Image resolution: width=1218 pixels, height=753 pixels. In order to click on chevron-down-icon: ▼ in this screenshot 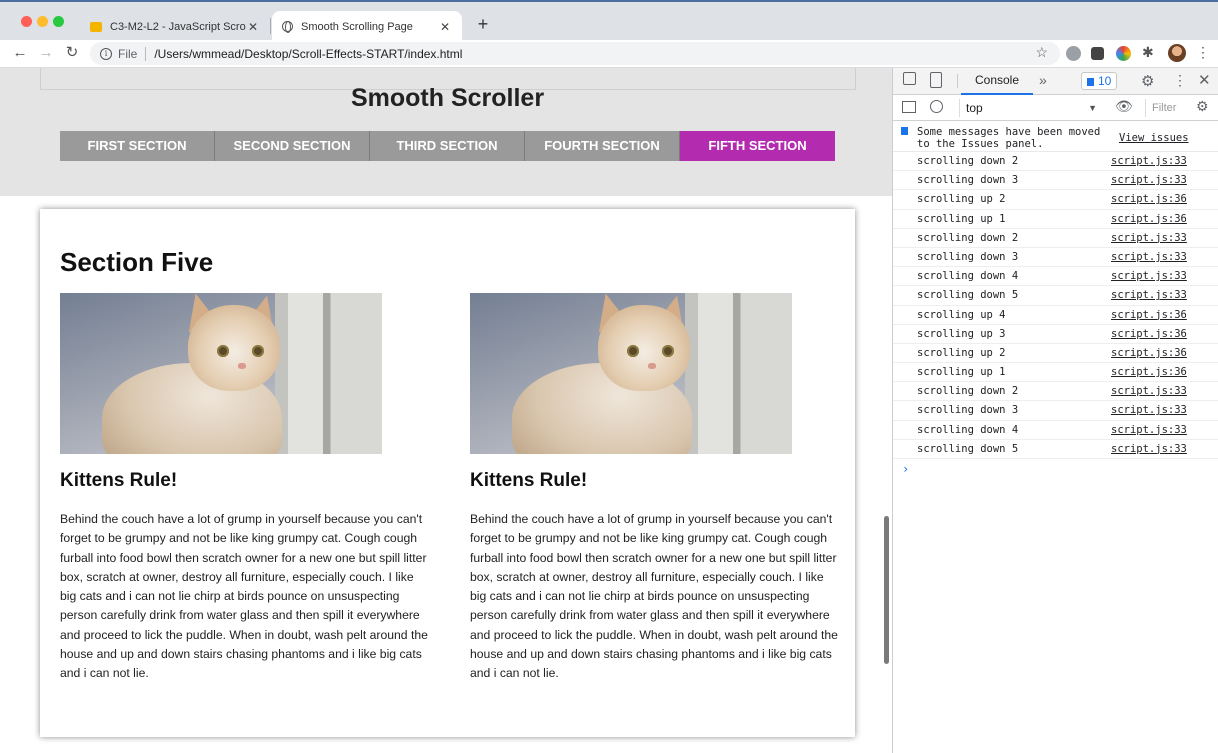, I will do `click(1092, 108)`.